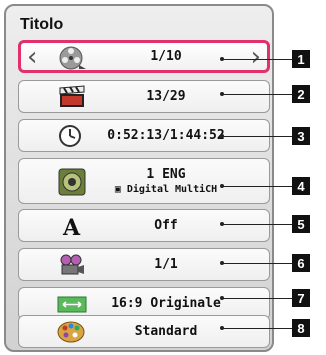 The width and height of the screenshot is (326, 355). I want to click on callout-number: 5, so click(301, 224).